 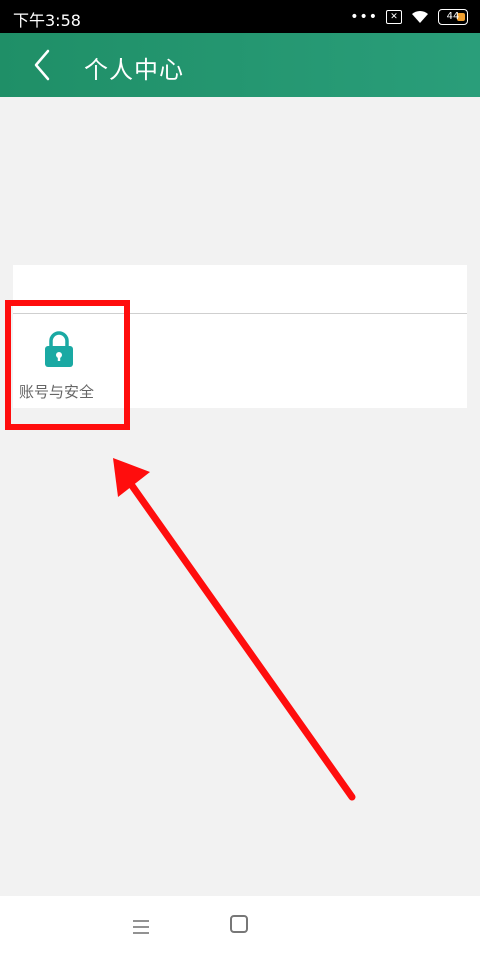 I want to click on status-bar: 下午3:58 ••• ✕ 44, so click(x=240, y=16).